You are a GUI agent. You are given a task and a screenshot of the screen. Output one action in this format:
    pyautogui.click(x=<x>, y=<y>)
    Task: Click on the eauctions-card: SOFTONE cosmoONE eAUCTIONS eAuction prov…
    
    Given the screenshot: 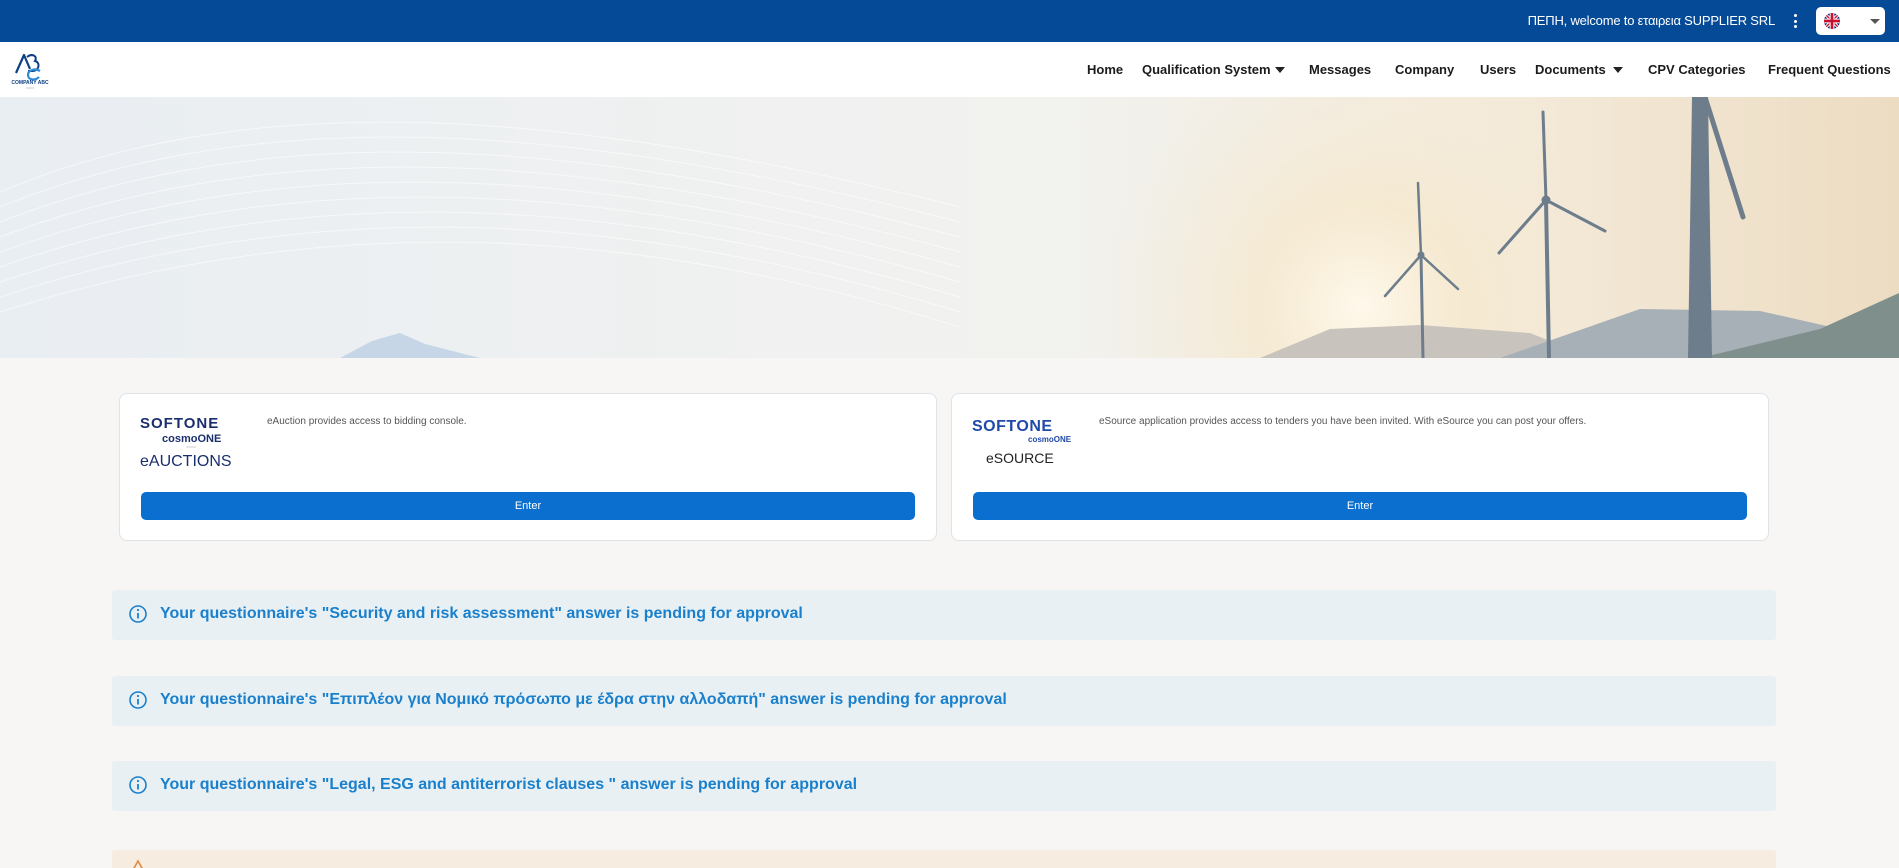 What is the action you would take?
    pyautogui.click(x=528, y=467)
    